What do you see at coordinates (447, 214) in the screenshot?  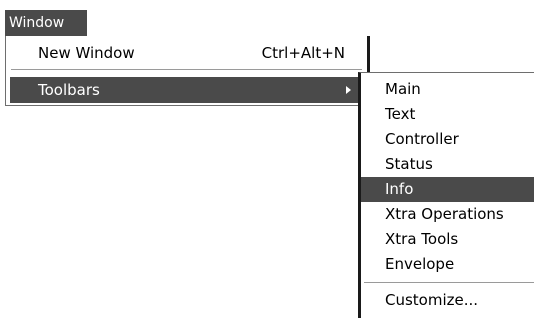 I see `submenu-item-xtra-operations: Xtra Operations` at bounding box center [447, 214].